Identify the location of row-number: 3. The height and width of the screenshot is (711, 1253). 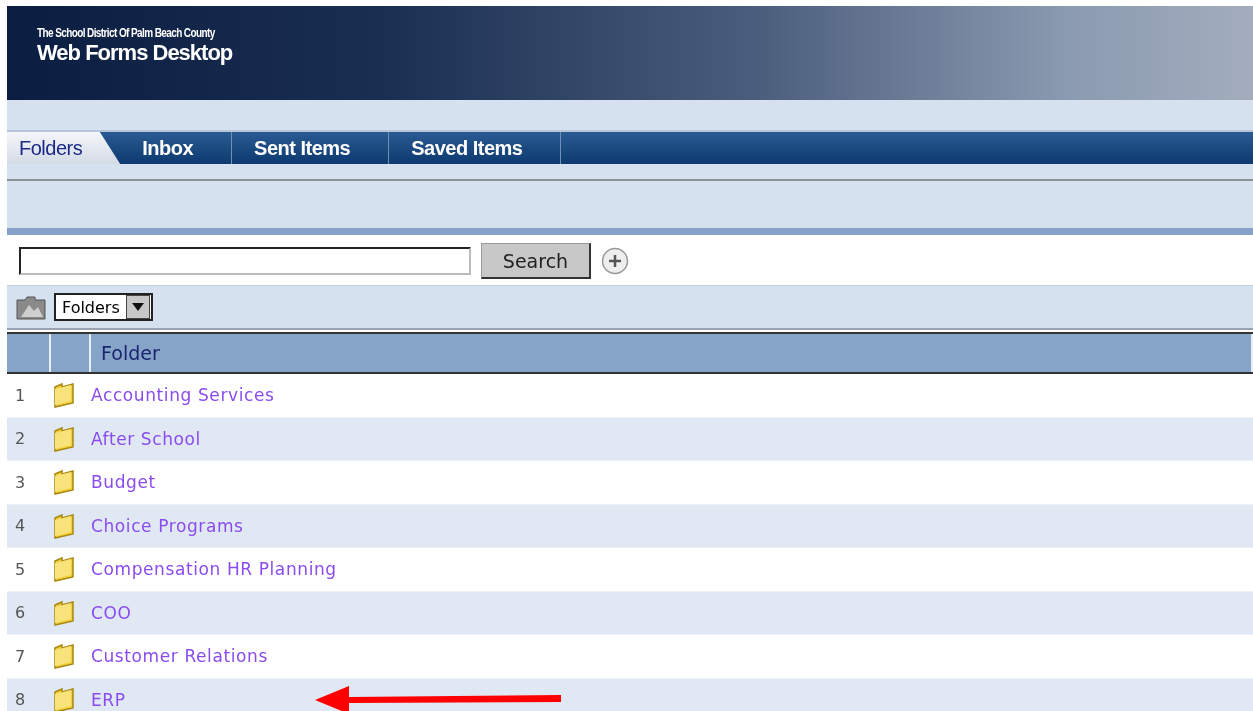
(20, 482).